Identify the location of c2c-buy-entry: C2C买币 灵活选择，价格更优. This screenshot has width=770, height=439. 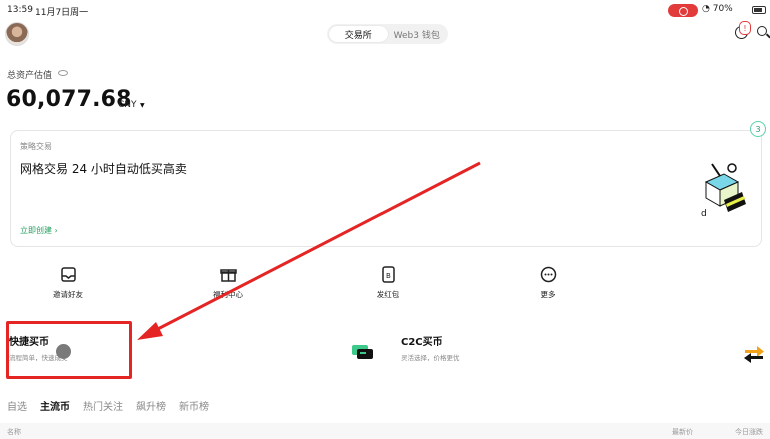
(461, 353).